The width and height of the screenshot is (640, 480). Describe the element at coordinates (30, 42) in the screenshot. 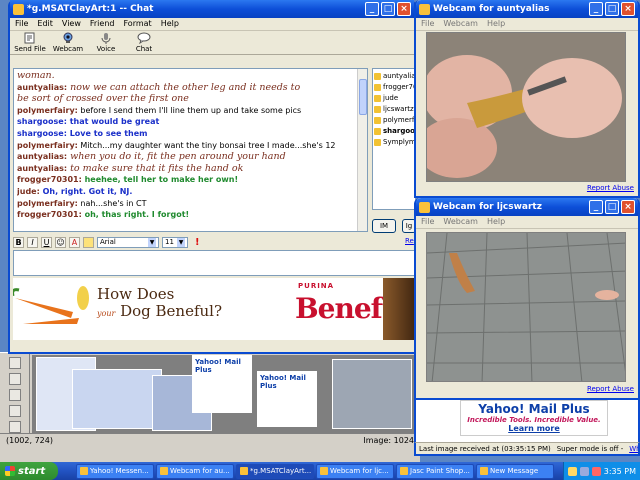

I see `send-file-button: Send File` at that location.